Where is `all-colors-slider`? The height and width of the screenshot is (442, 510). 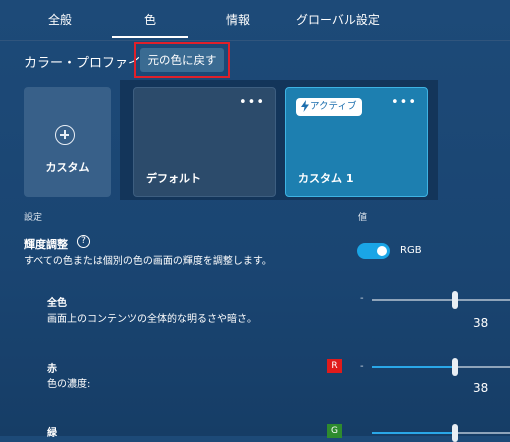 all-colors-slider is located at coordinates (441, 300).